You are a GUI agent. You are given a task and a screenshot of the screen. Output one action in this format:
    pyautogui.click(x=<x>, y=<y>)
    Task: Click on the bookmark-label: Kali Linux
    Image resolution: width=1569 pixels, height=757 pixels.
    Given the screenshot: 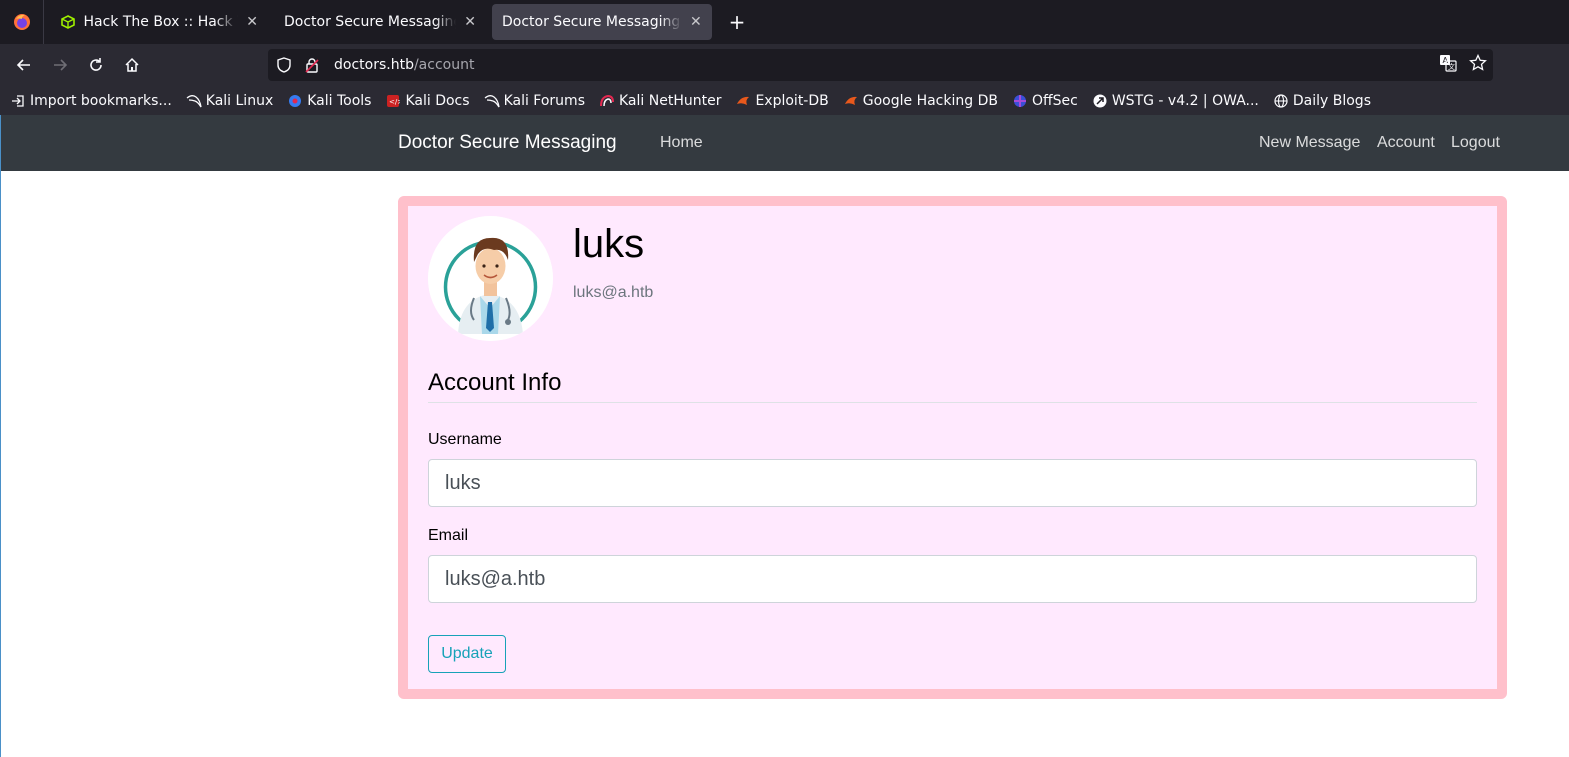 What is the action you would take?
    pyautogui.click(x=239, y=100)
    